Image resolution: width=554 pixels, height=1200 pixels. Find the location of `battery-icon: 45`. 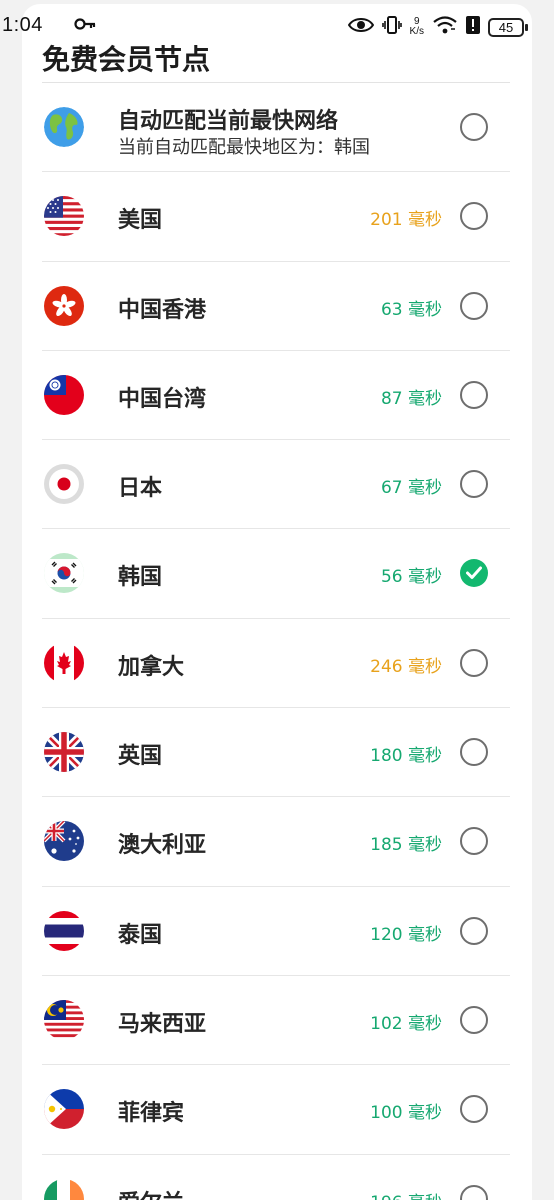

battery-icon: 45 is located at coordinates (508, 27).